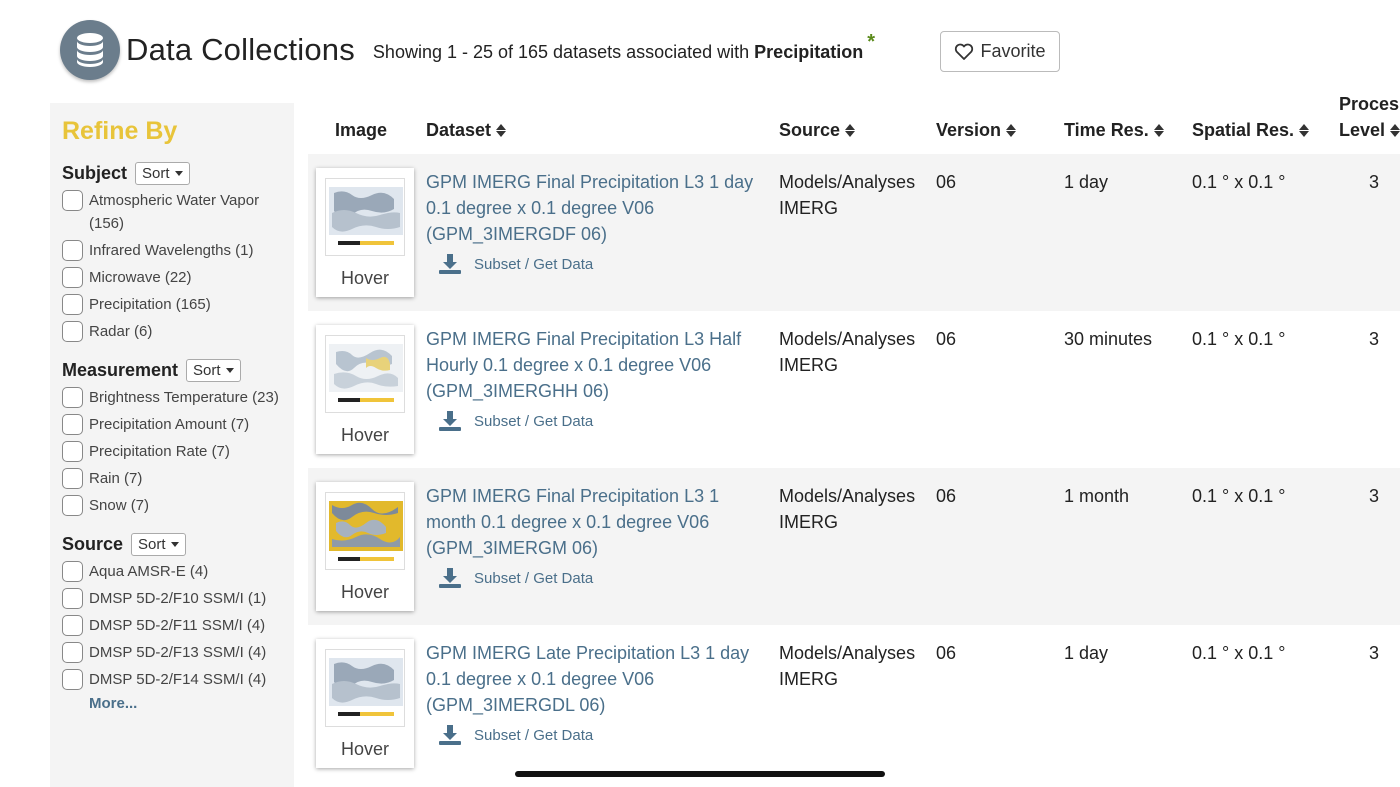 The image size is (1400, 787). Describe the element at coordinates (361, 130) in the screenshot. I see `column-label: Image` at that location.